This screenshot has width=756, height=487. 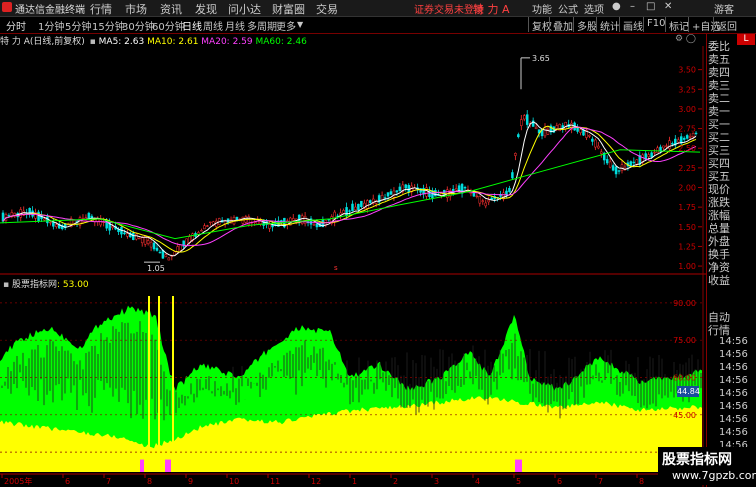 I want to click on menu-shichang: 市场, so click(x=136, y=9).